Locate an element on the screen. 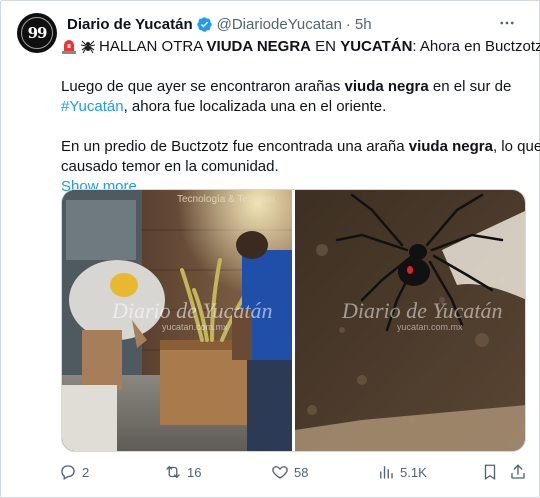  headline-prefix: HALLAN OTRA is located at coordinates (153, 46).